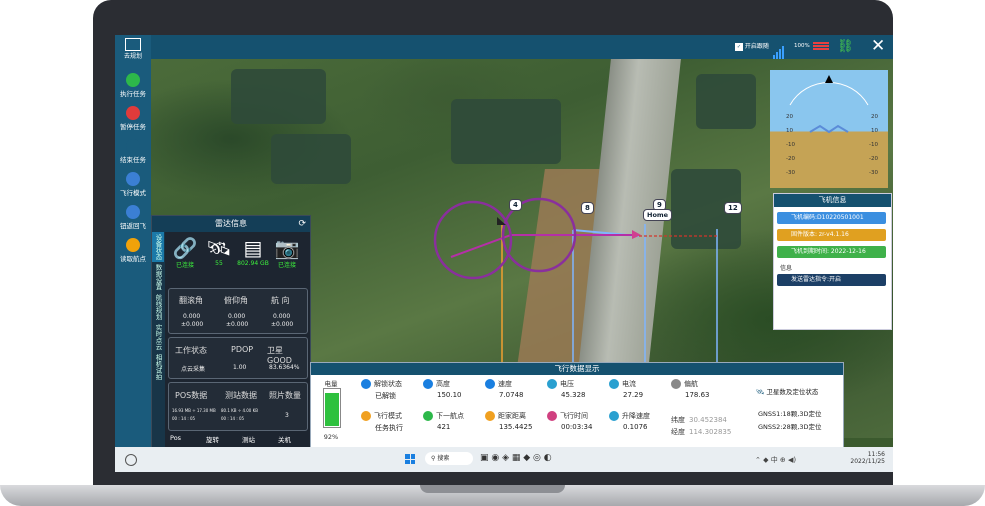  What do you see at coordinates (442, 389) in the screenshot?
I see `flight-data-cell: 高度 150.10` at bounding box center [442, 389].